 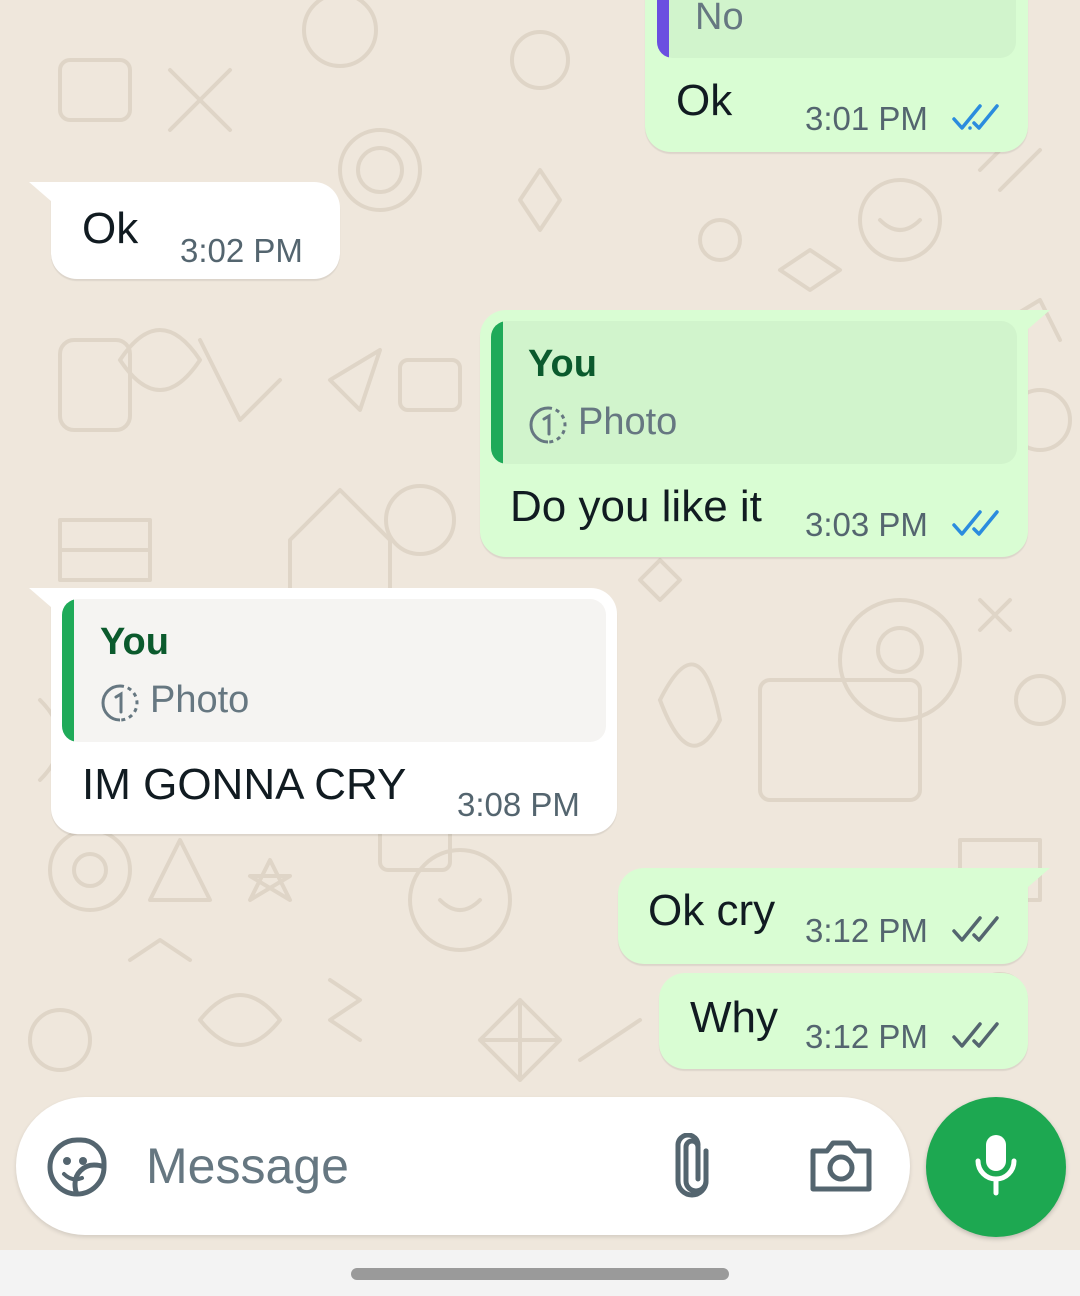 What do you see at coordinates (463, 1166) in the screenshot?
I see `message-composer: Message` at bounding box center [463, 1166].